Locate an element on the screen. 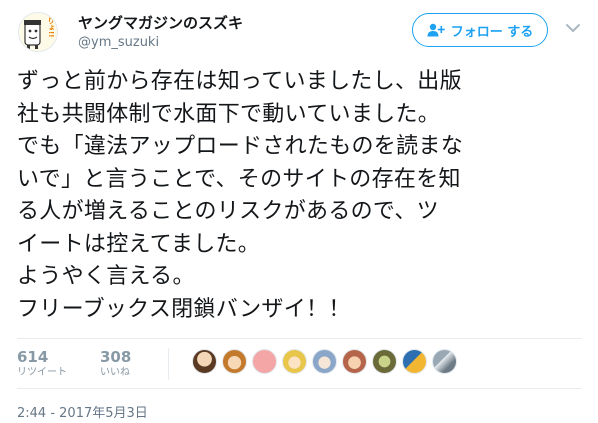  follow-button-label: フォロー する is located at coordinates (492, 32).